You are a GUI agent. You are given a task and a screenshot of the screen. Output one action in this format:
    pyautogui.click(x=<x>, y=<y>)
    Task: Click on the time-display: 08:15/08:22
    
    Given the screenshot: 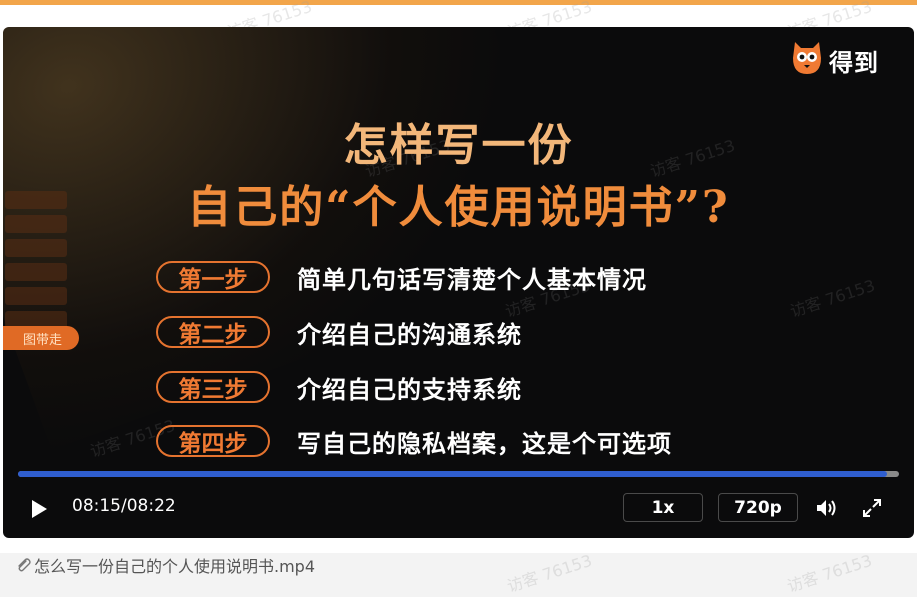 What is the action you would take?
    pyautogui.click(x=124, y=506)
    